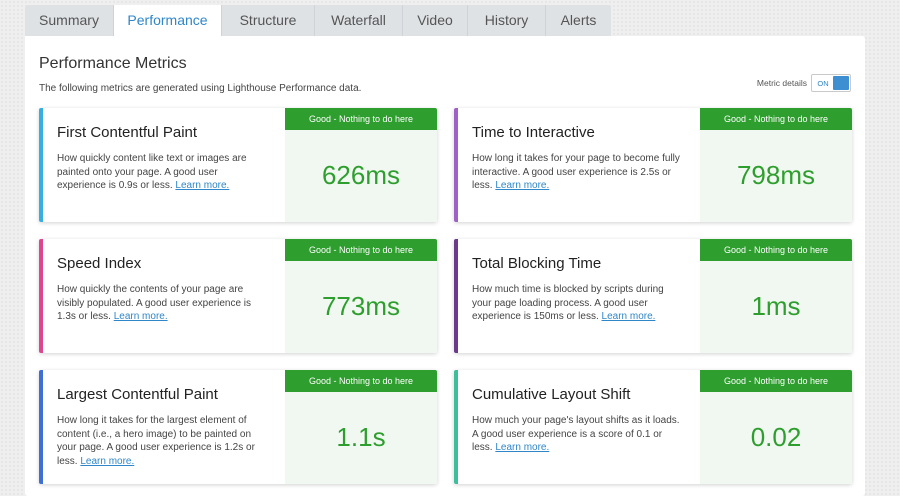 The height and width of the screenshot is (496, 900). Describe the element at coordinates (127, 132) in the screenshot. I see `metric-name: First Contentful Paint` at that location.